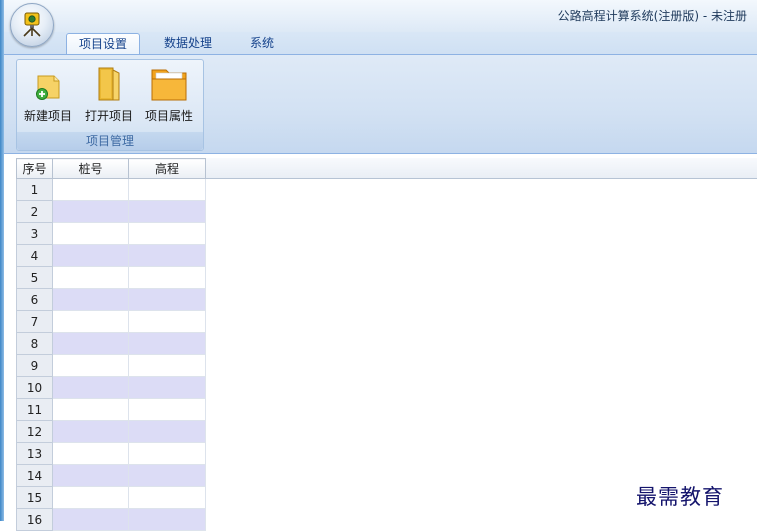 The width and height of the screenshot is (757, 531). What do you see at coordinates (188, 43) in the screenshot?
I see `tab-data-processing: 数据处理` at bounding box center [188, 43].